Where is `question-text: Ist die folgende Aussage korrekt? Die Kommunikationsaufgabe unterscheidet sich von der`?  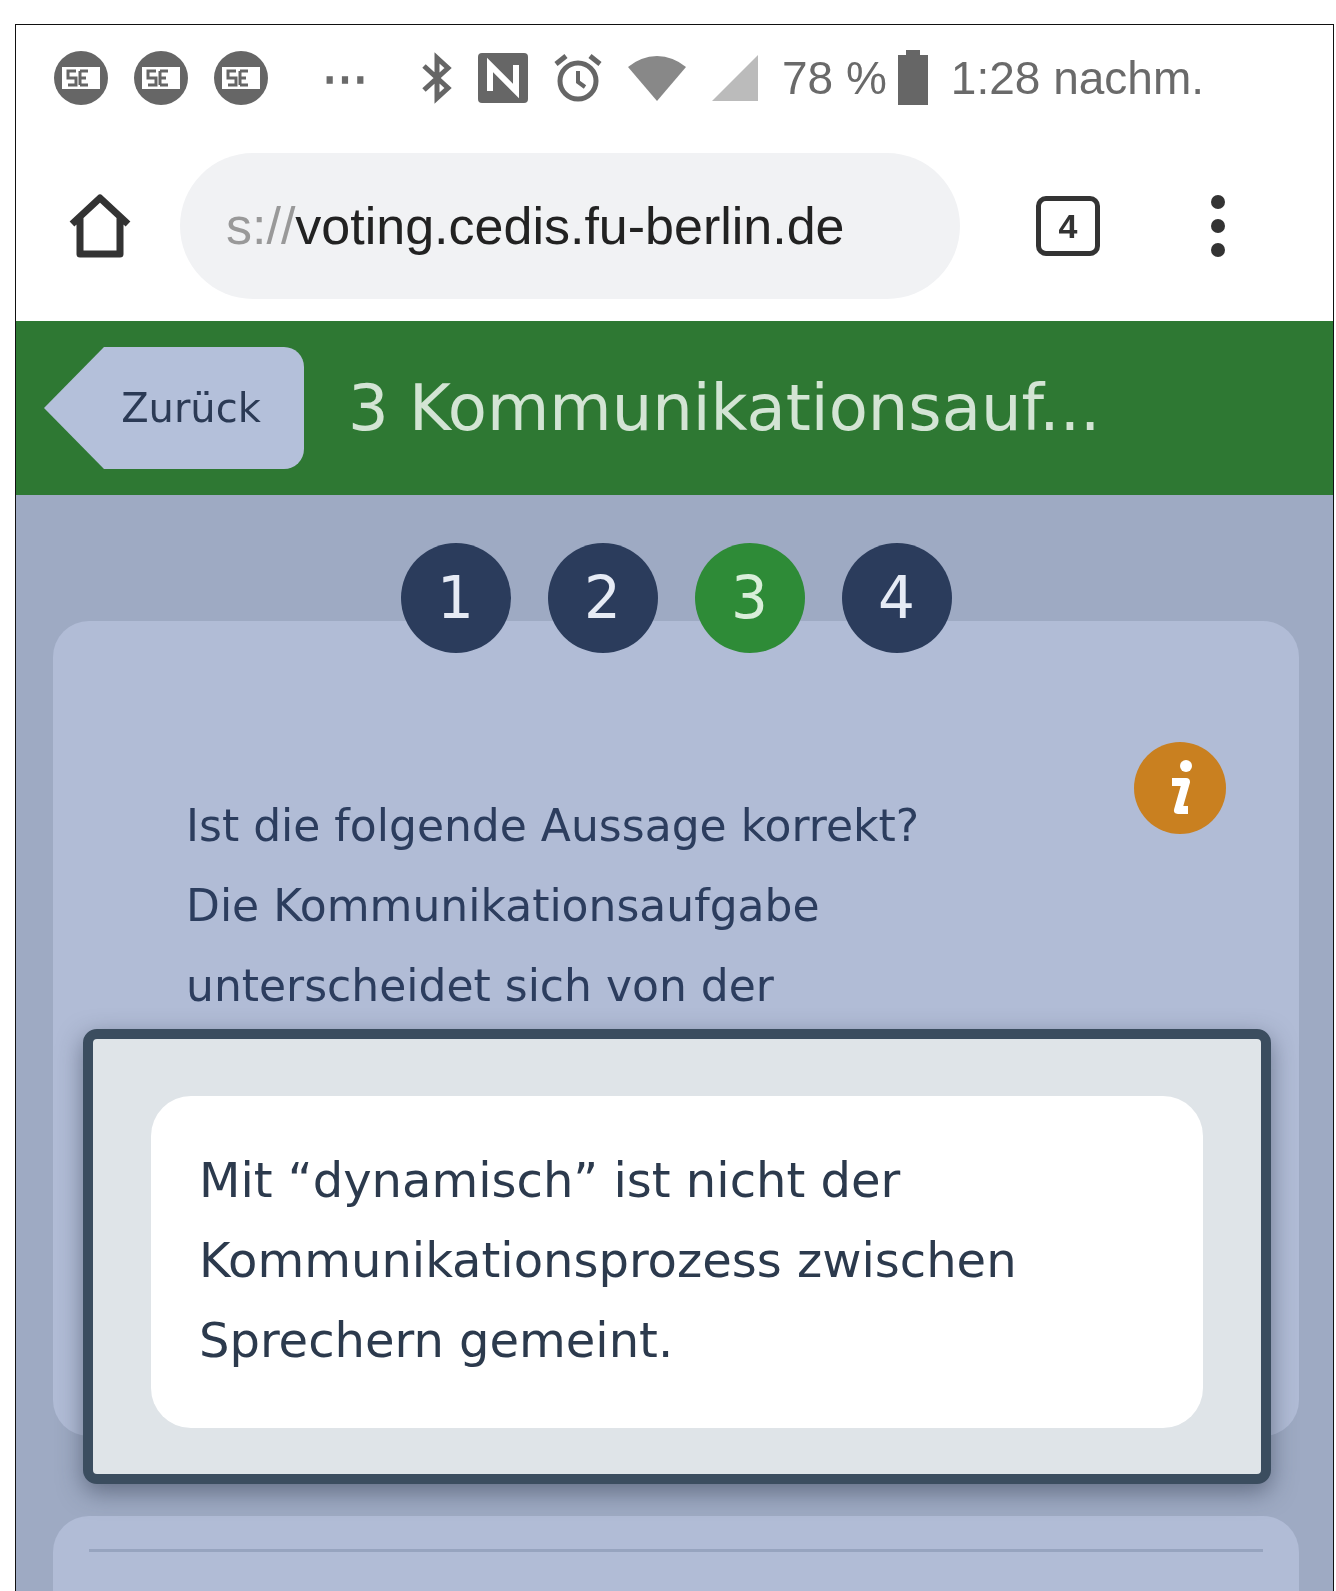 question-text: Ist die folgende Aussage korrekt? Die Kommunikationsaufgabe unterscheidet sich von der is located at coordinates (553, 906).